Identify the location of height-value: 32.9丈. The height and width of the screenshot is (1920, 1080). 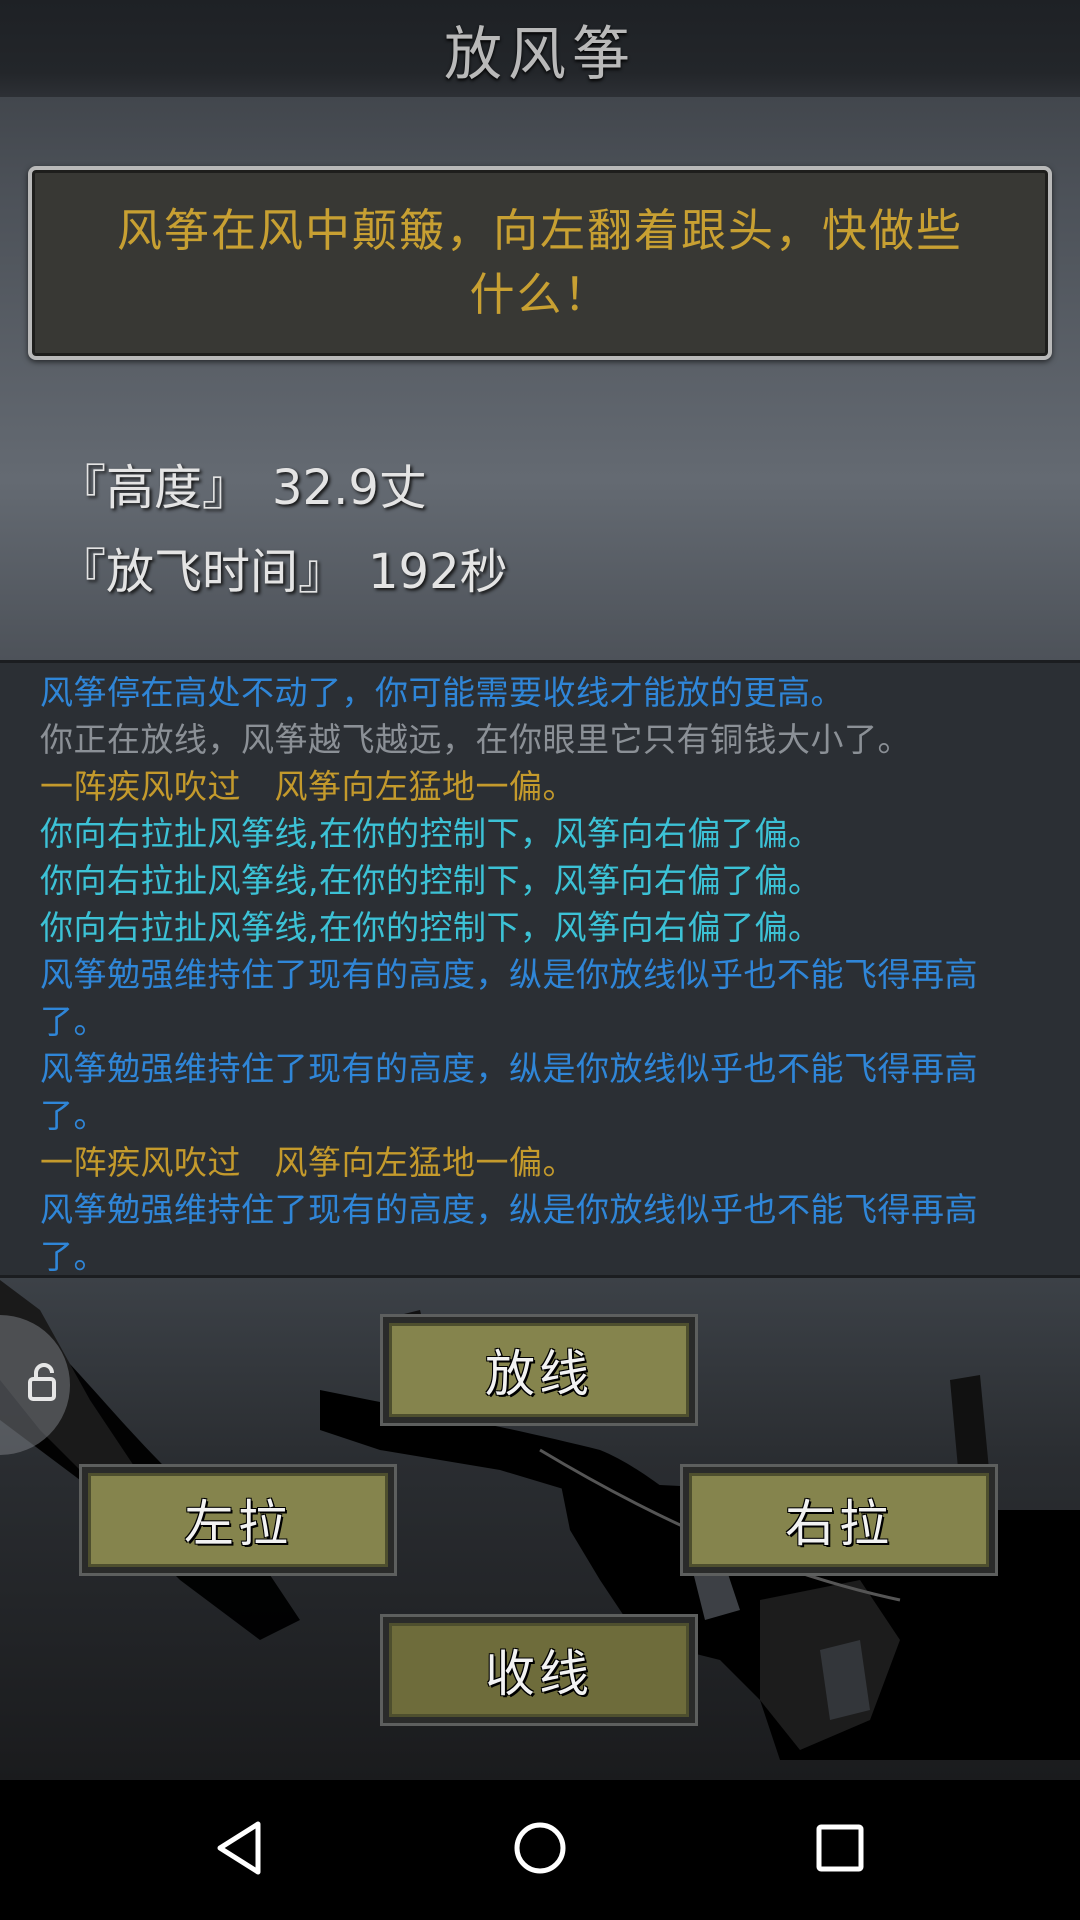
(349, 488).